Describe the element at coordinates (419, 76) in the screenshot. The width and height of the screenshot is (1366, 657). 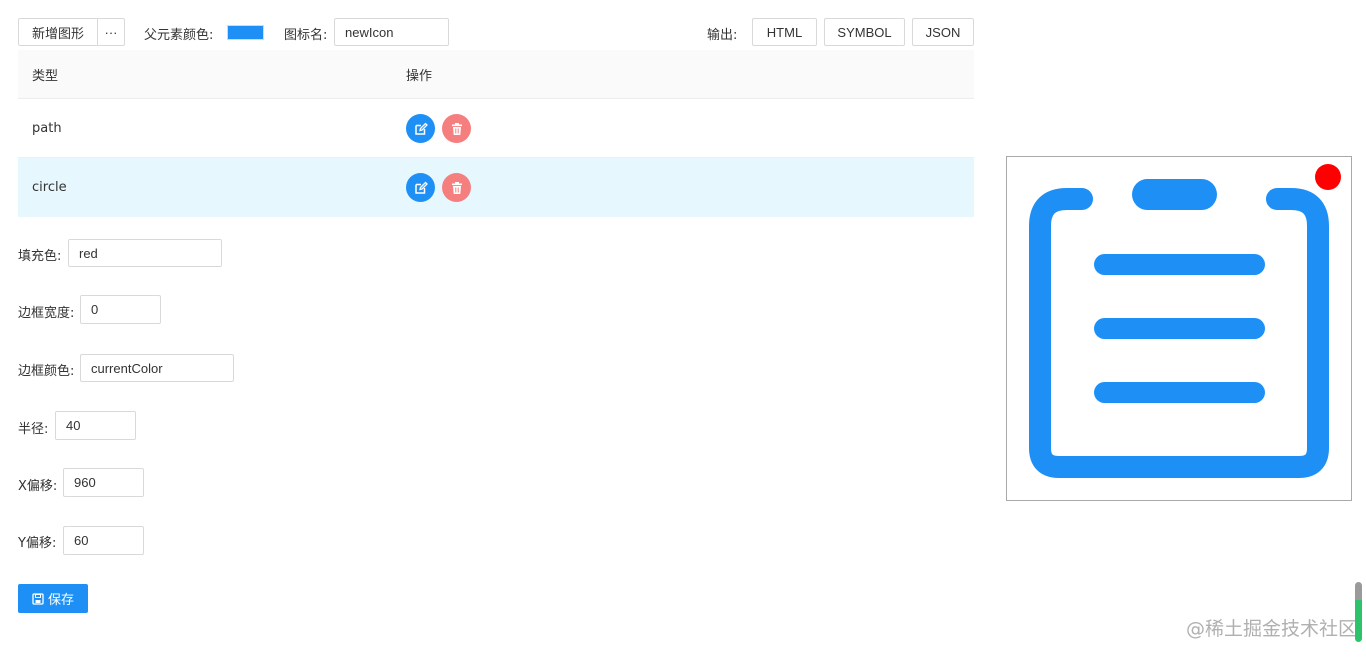
I see `column-header-actions: 操作` at that location.